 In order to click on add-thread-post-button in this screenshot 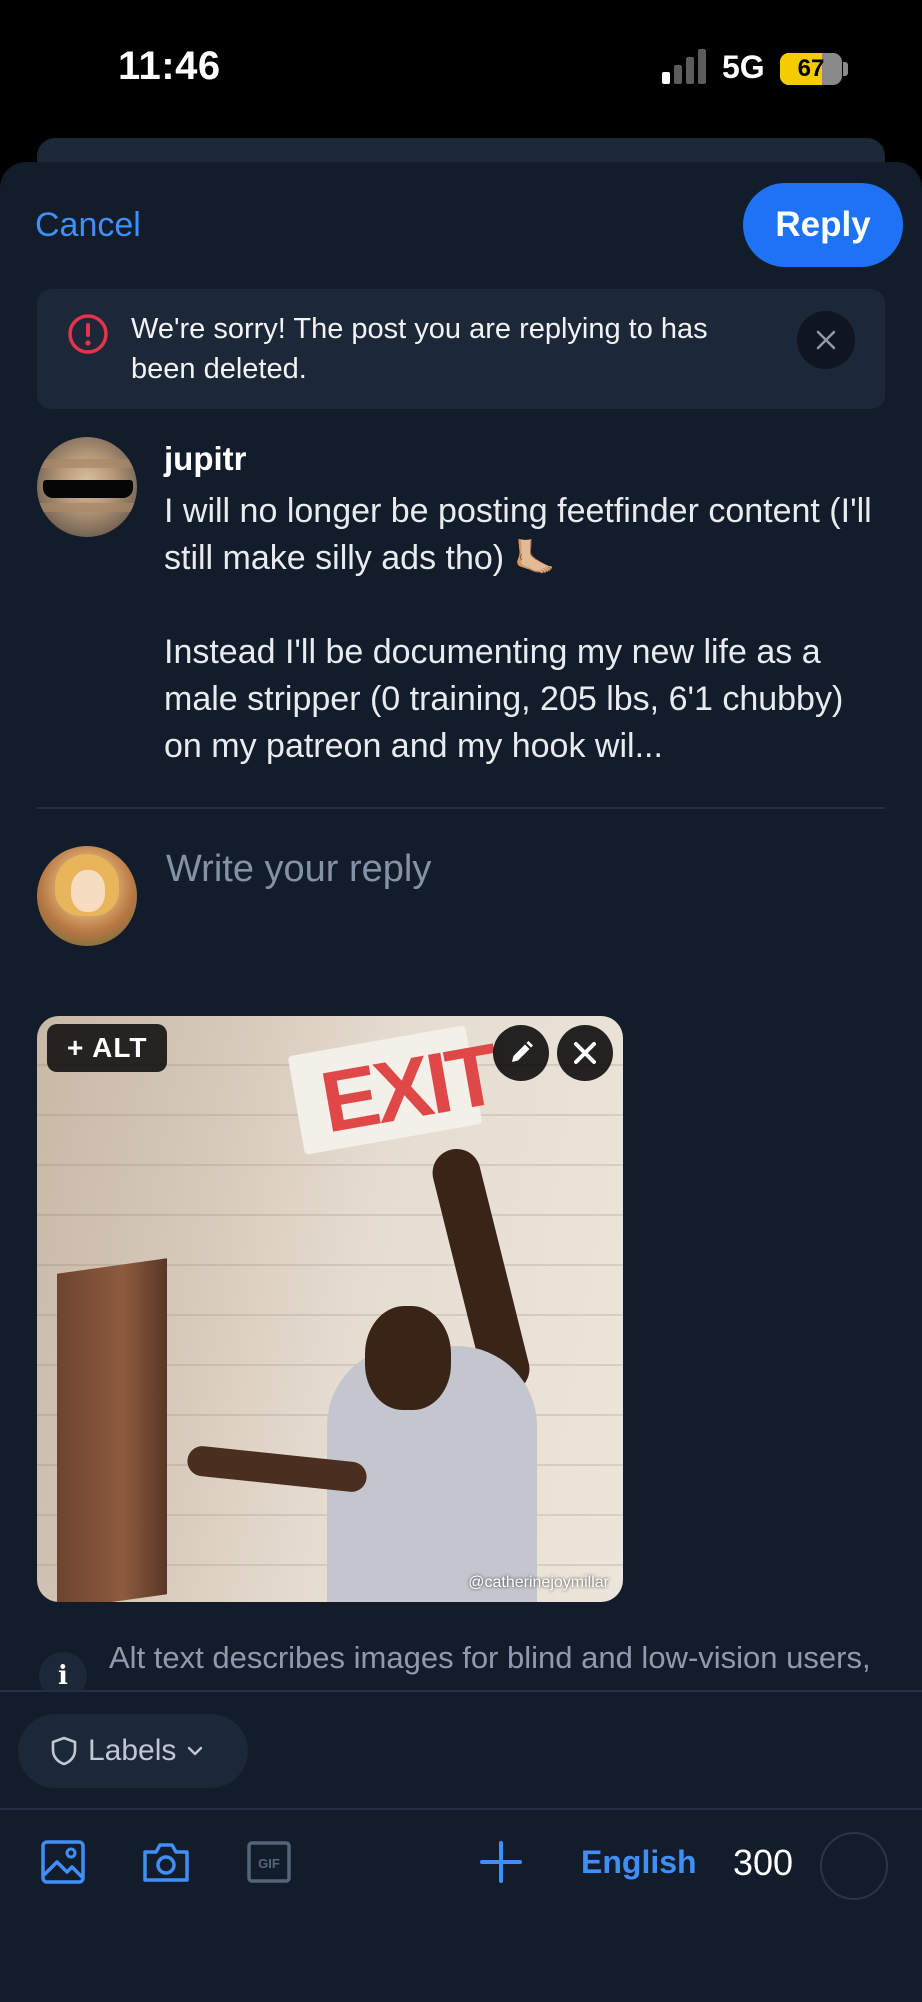, I will do `click(501, 1862)`.